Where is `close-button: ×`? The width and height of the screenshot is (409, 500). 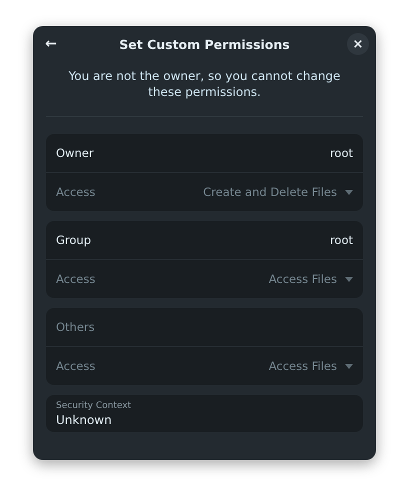 close-button: × is located at coordinates (358, 44).